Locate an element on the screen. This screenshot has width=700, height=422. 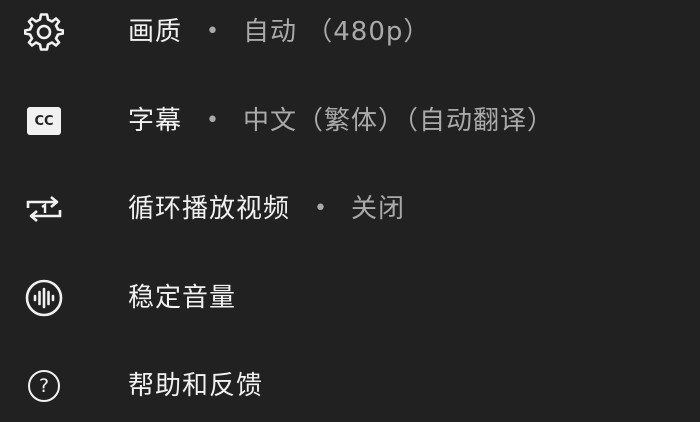
closed-captions-icon: CC is located at coordinates (44, 121).